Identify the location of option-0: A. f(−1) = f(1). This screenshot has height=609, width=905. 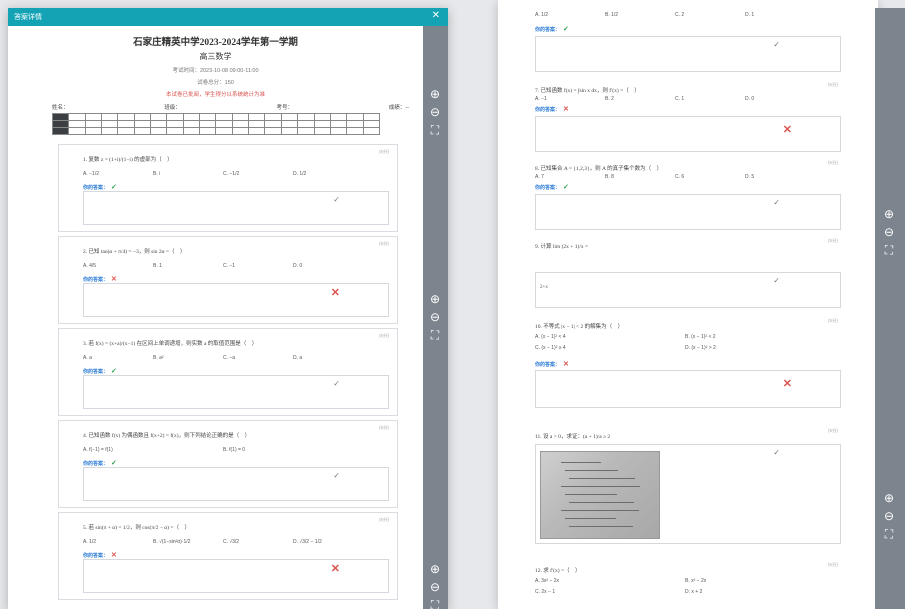
(98, 450).